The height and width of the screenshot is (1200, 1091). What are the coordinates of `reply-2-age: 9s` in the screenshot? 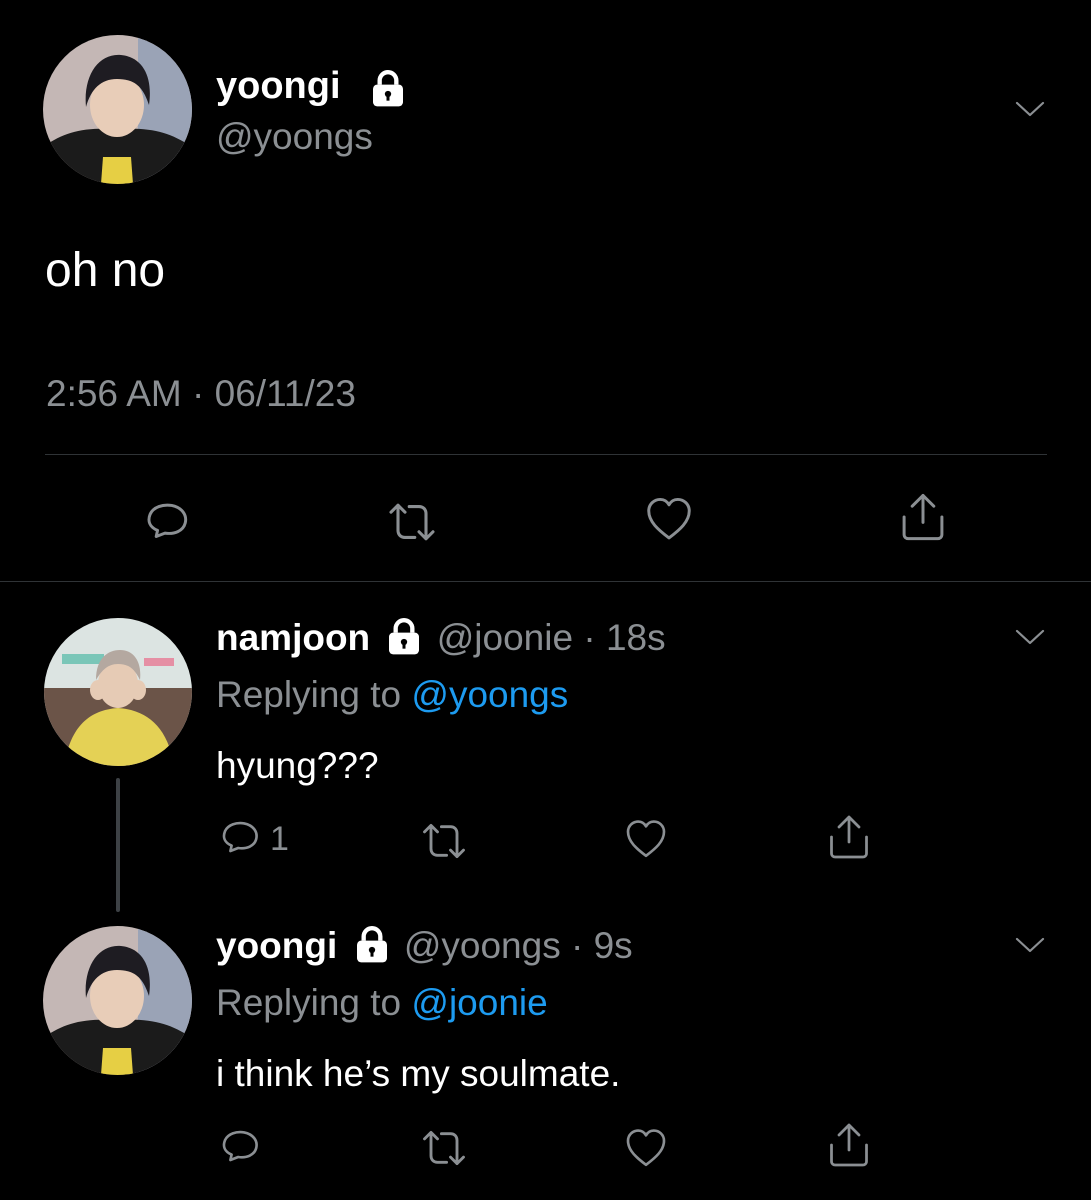 It's located at (613, 945).